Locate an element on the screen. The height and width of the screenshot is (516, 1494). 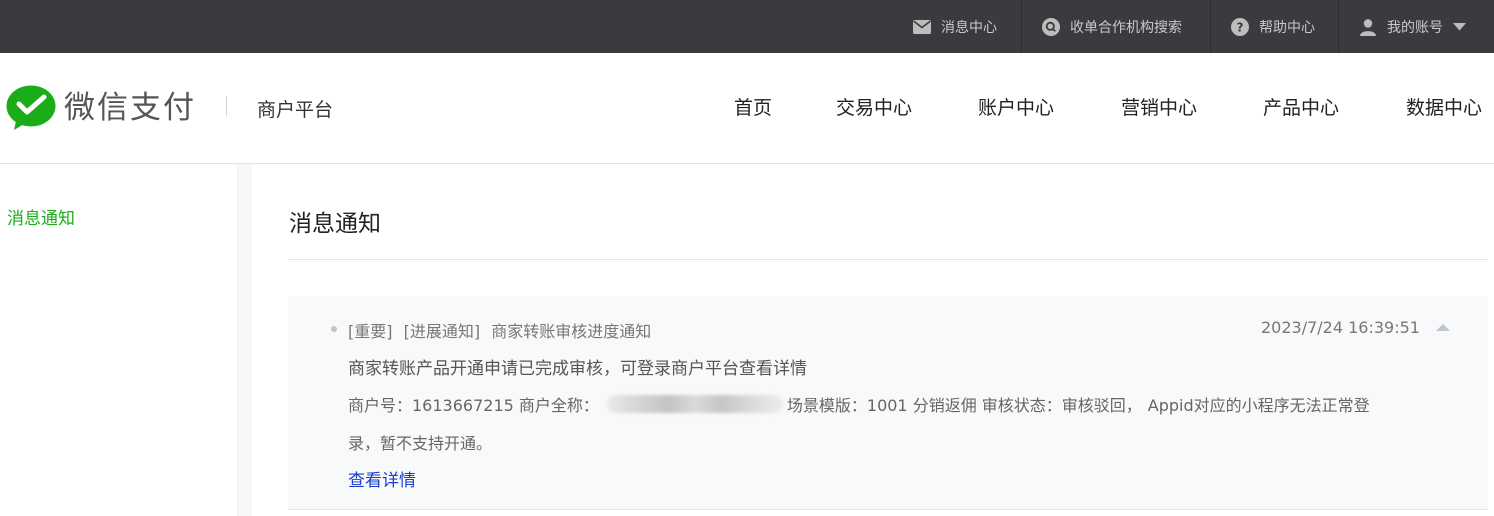
search-icon is located at coordinates (1051, 26).